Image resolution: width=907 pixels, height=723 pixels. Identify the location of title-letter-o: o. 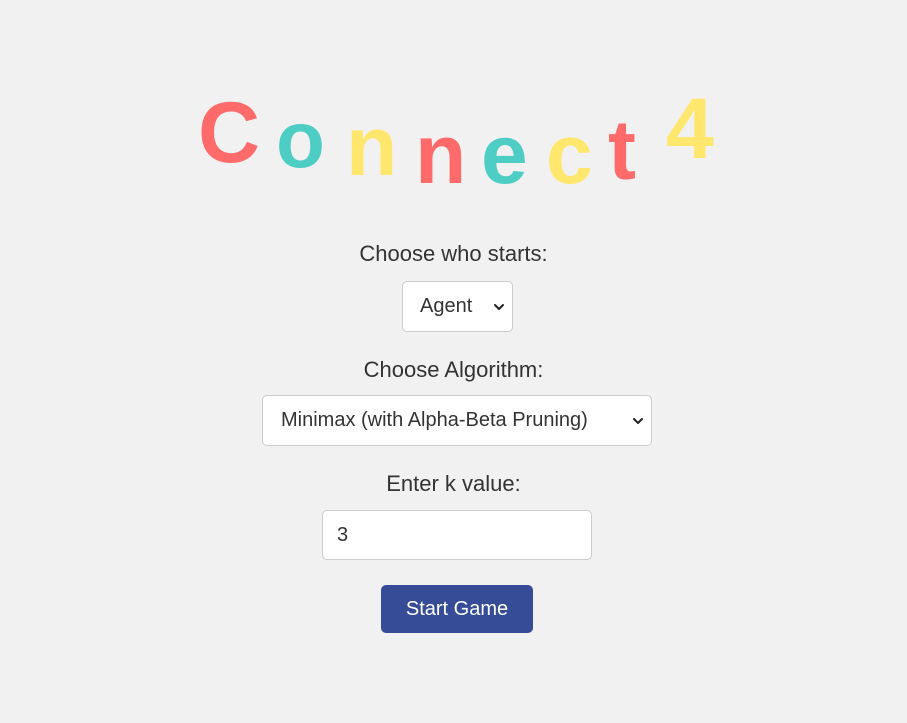
(300, 139).